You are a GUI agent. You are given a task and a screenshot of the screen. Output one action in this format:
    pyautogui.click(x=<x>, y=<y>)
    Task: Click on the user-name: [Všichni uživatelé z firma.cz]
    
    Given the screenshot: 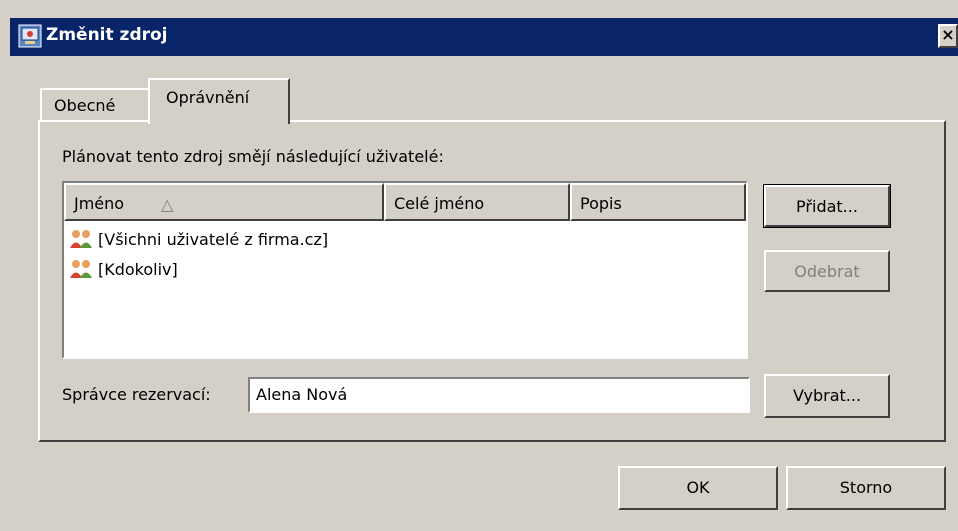 What is the action you would take?
    pyautogui.click(x=213, y=239)
    